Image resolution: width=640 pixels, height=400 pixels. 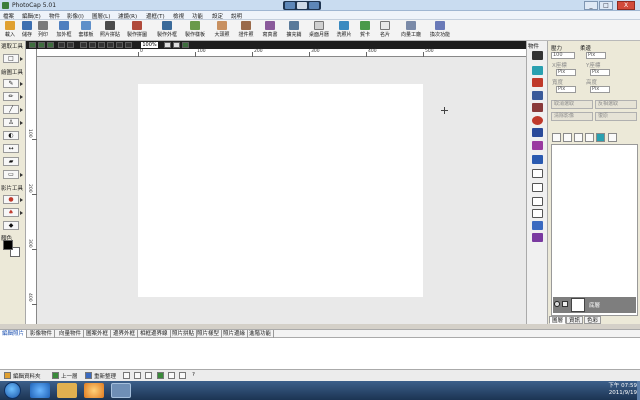 I want to click on menu-image: 影像(I), so click(x=75, y=16).